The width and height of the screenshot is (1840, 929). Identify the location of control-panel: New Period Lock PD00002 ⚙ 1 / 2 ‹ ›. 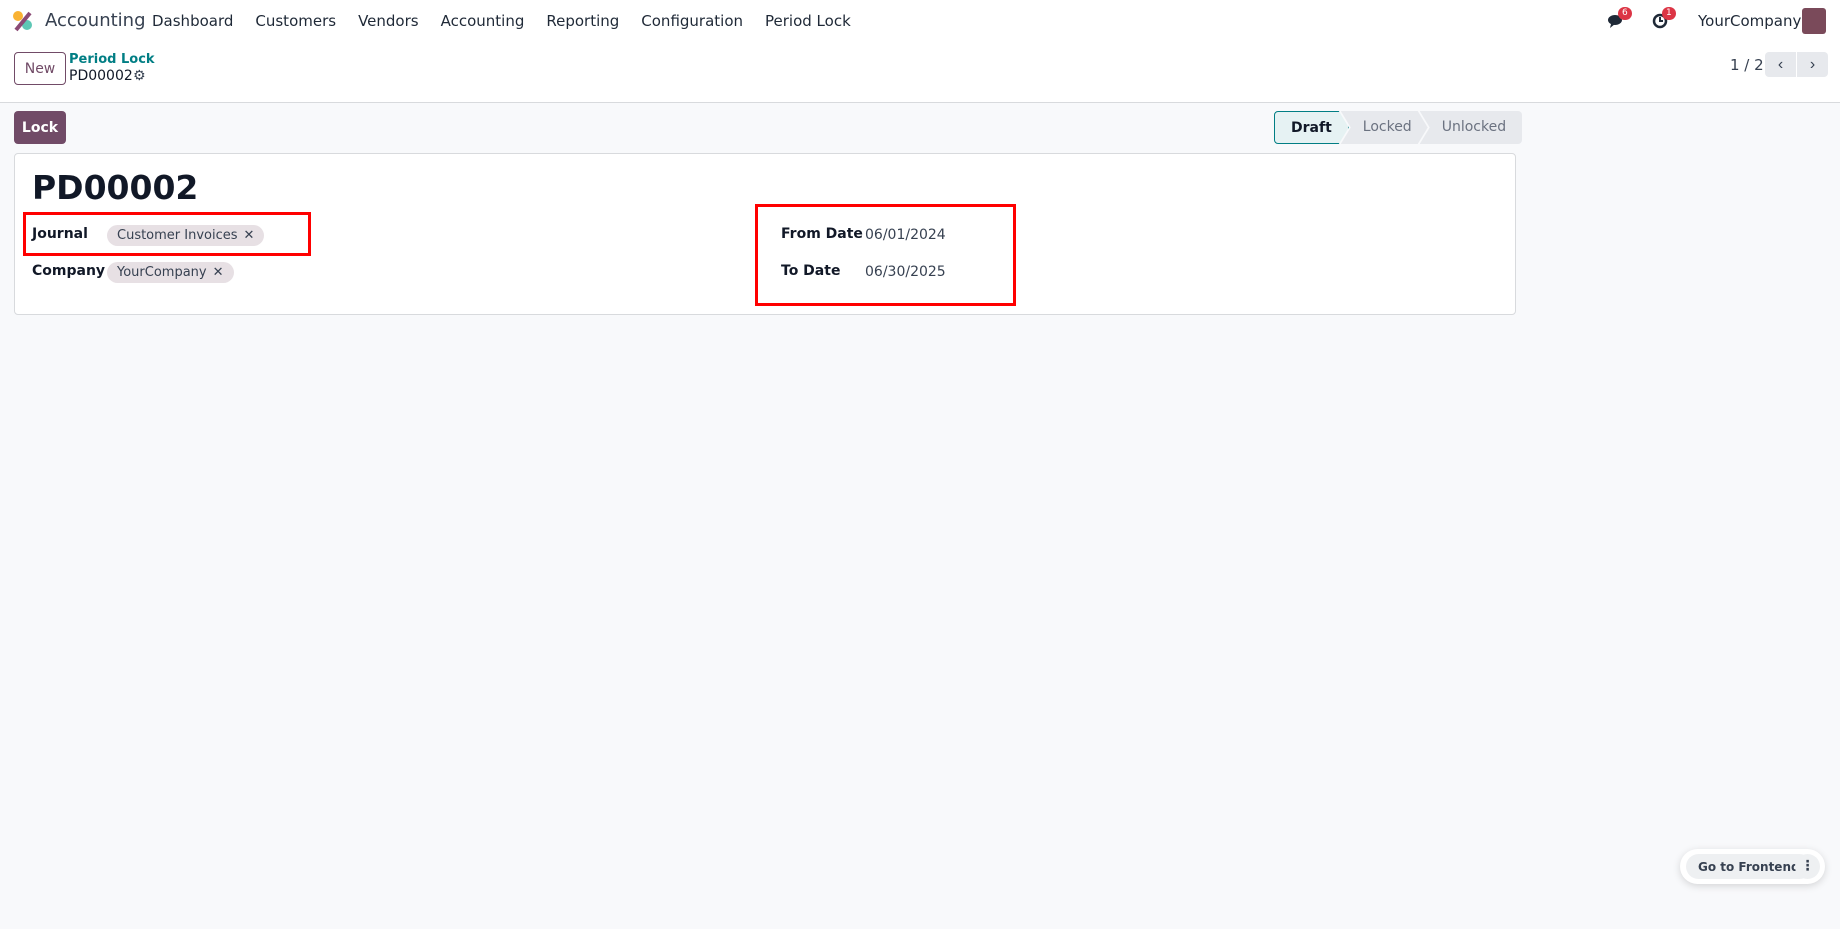
(920, 72).